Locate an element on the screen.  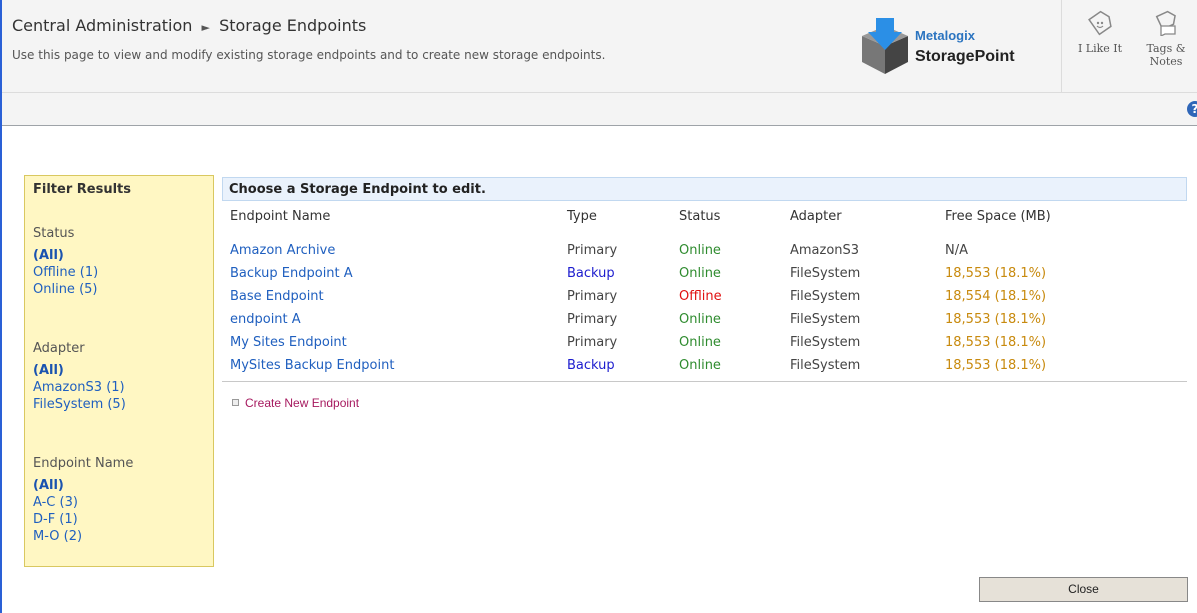
column-header-status: Status is located at coordinates (700, 216).